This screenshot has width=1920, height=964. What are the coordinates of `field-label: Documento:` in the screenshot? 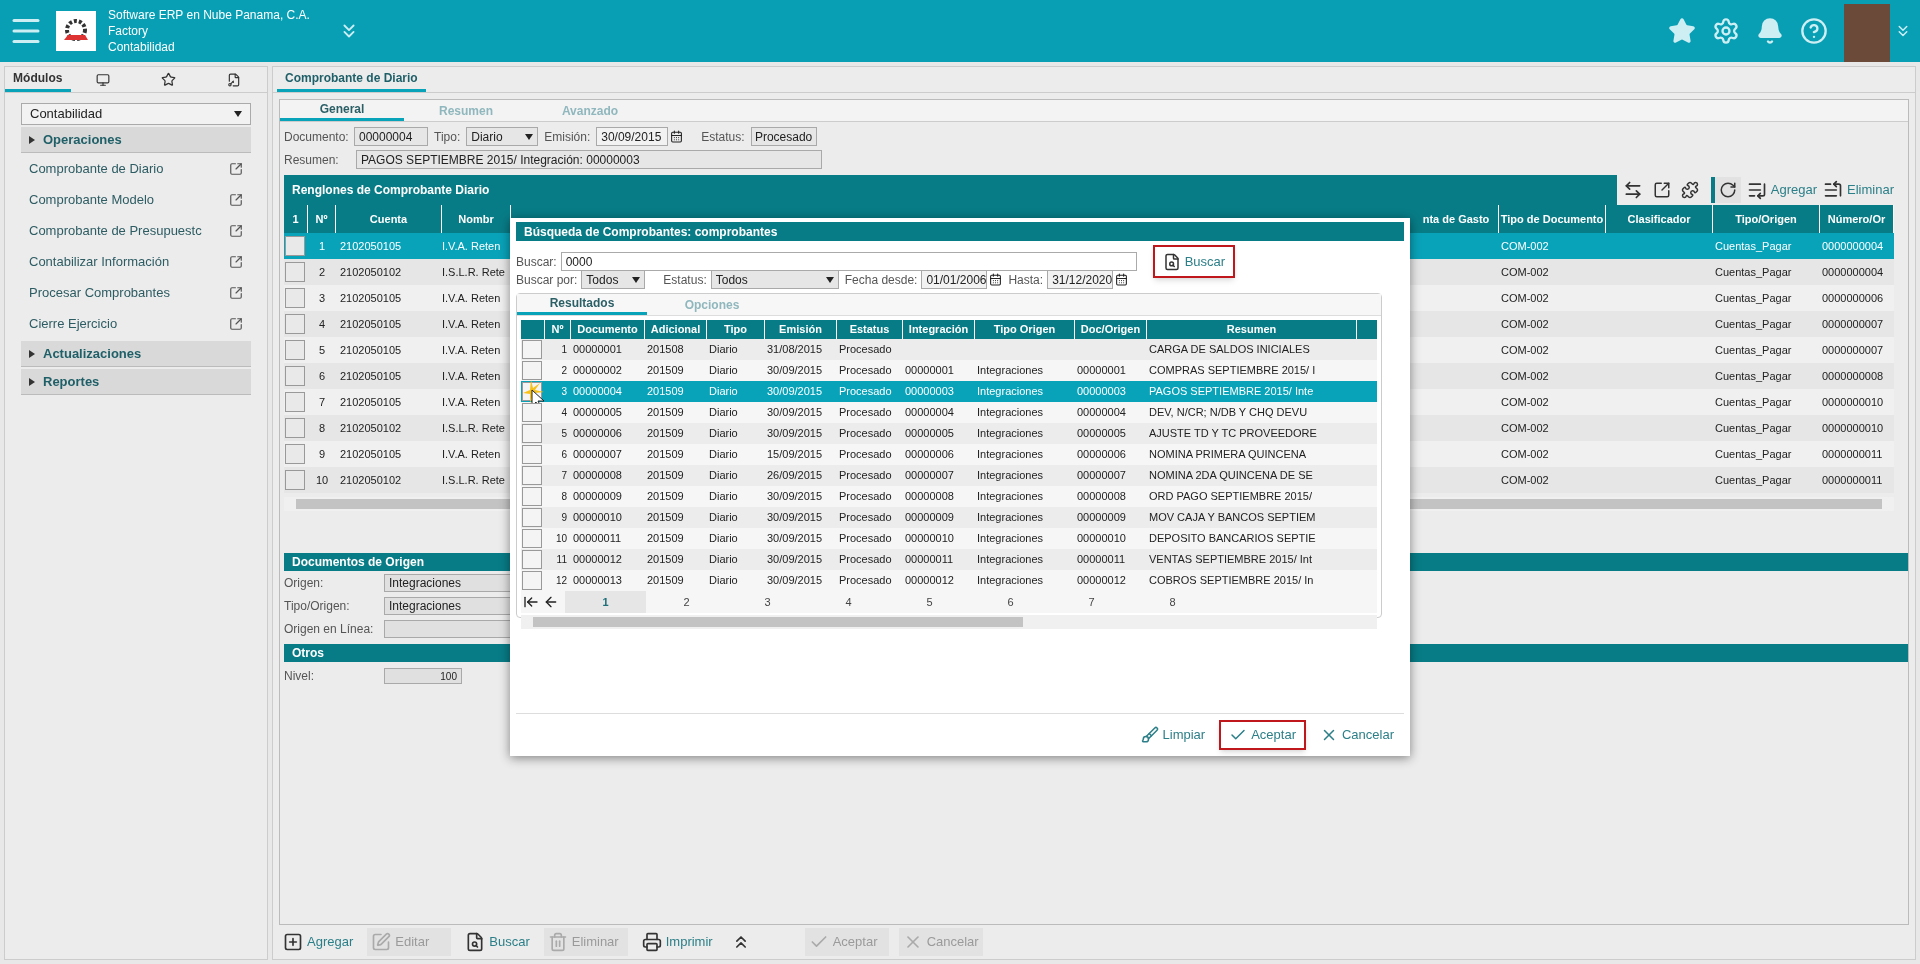 It's located at (316, 137).